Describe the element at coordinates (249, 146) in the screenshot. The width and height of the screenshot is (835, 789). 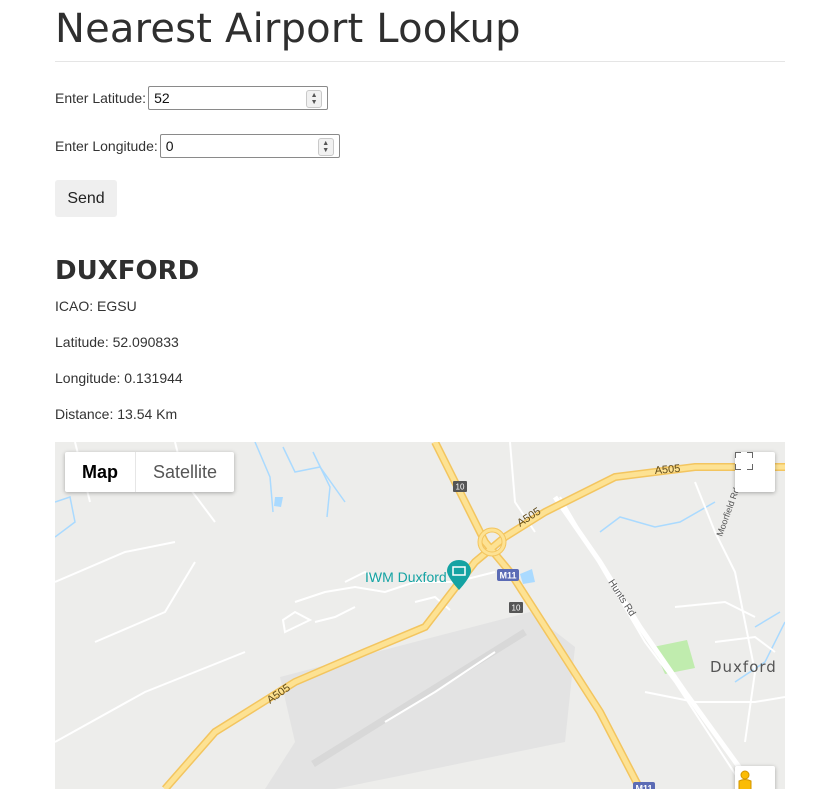
I see `longitude-input: 0 ▲ ▼` at that location.